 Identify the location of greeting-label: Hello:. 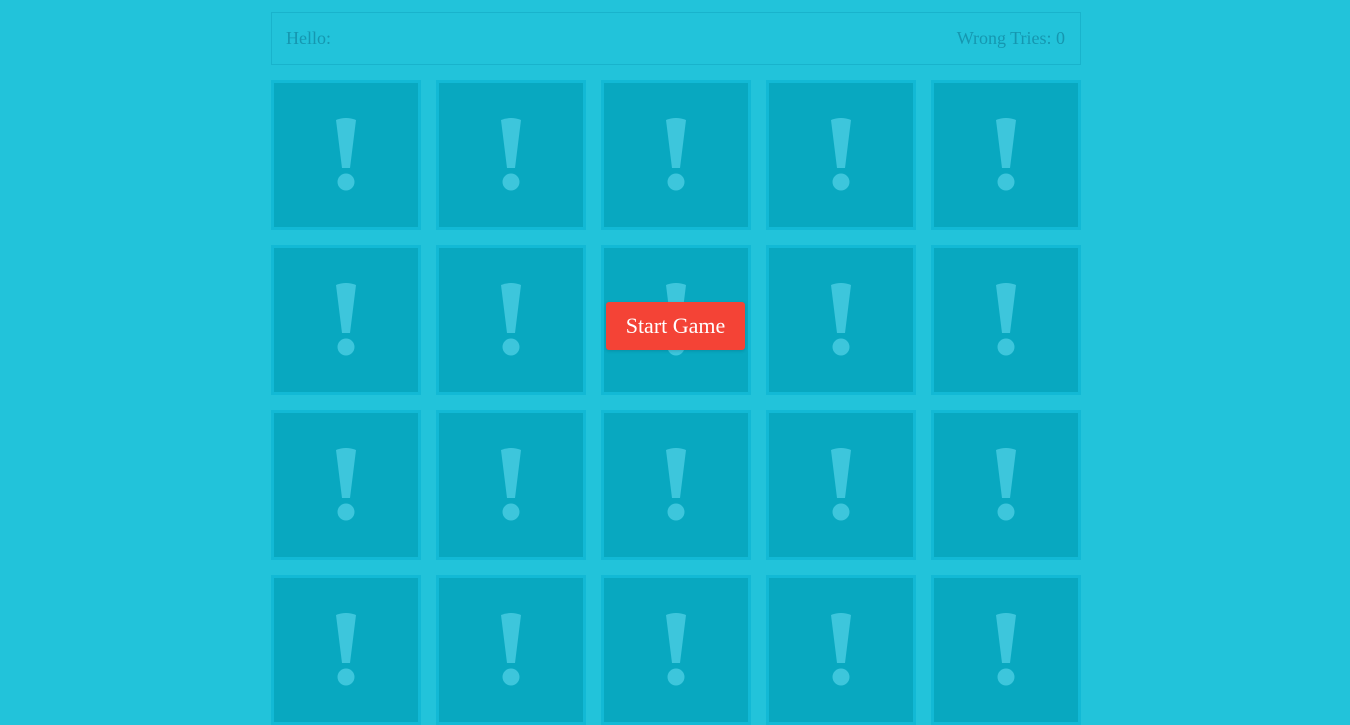
(308, 38).